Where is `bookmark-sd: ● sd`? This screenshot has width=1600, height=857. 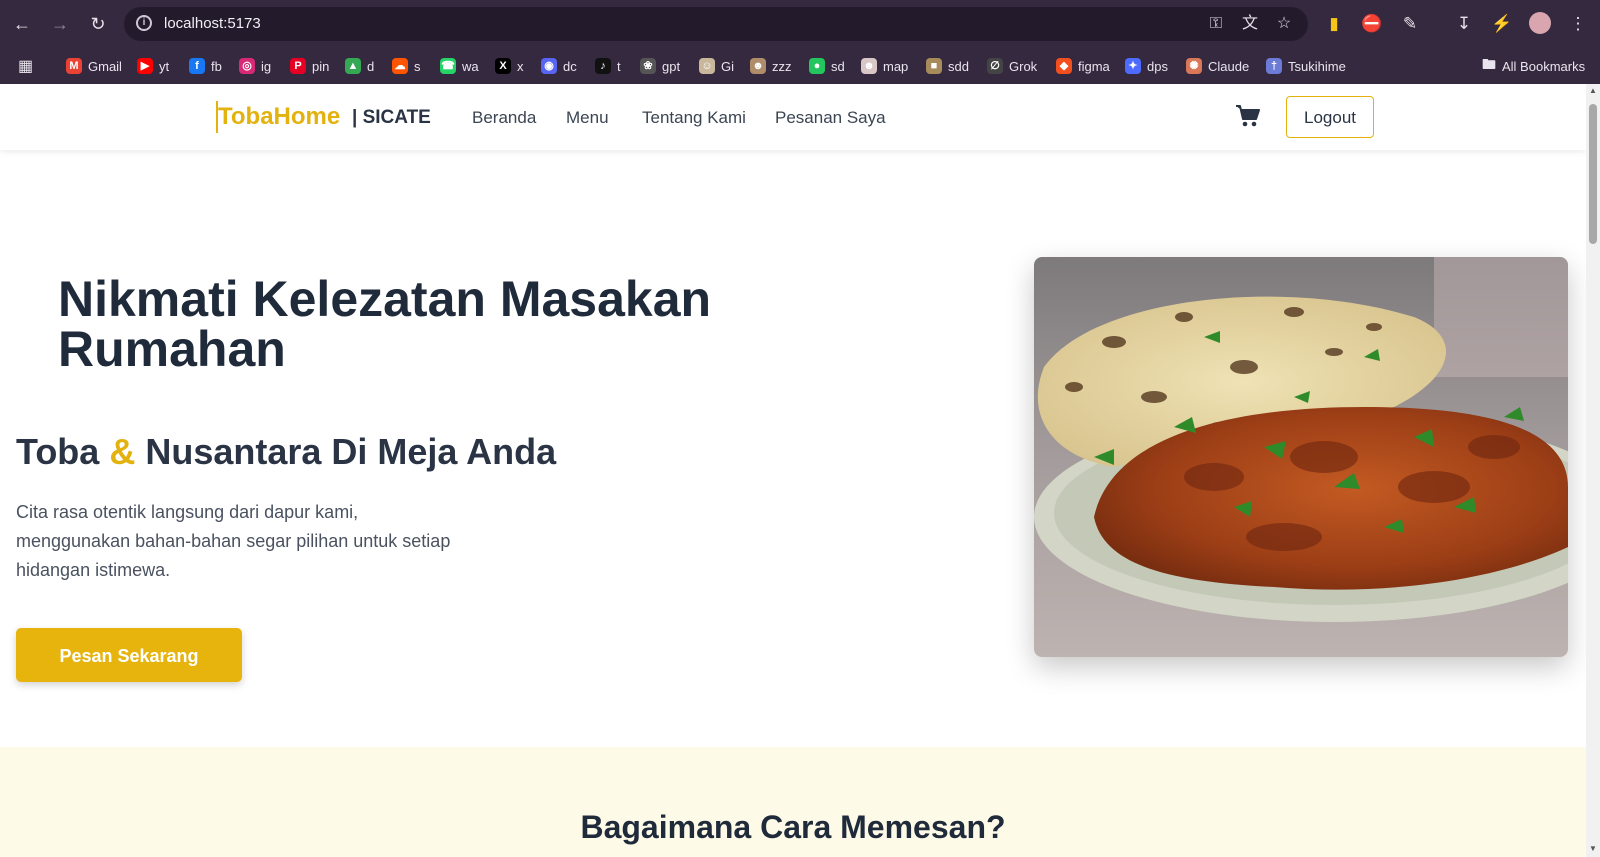
bookmark-sd: ● sd is located at coordinates (827, 66).